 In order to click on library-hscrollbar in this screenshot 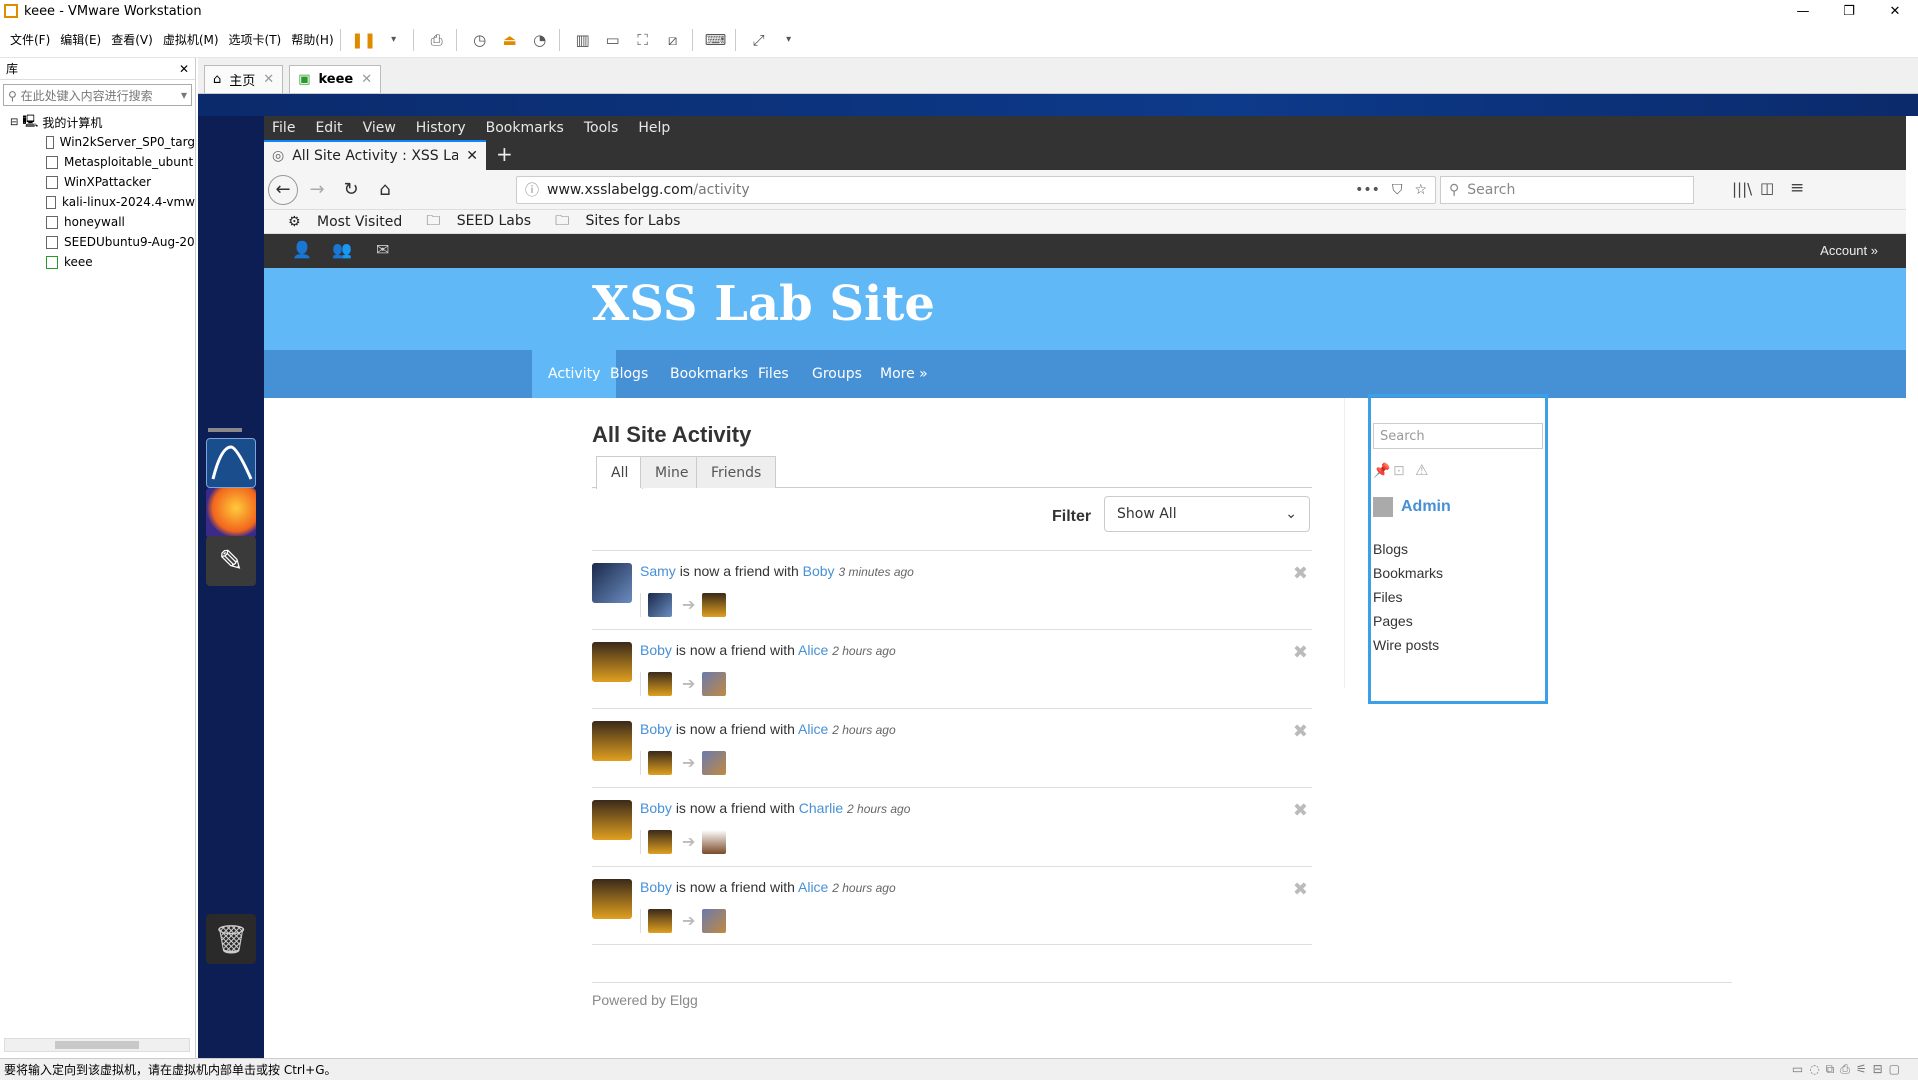, I will do `click(97, 1045)`.